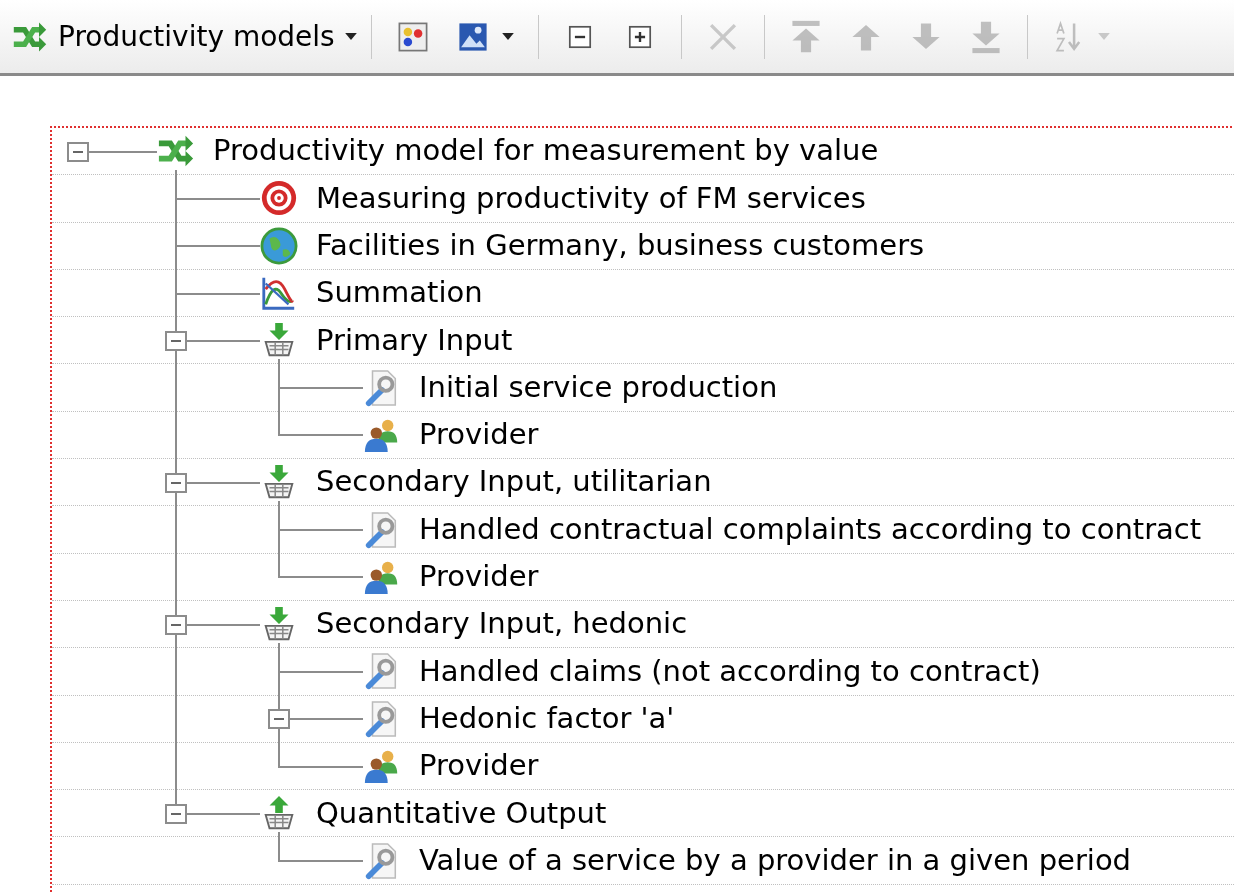 This screenshot has width=1234, height=893. What do you see at coordinates (810, 529) in the screenshot?
I see `tree-item-label: Handled contractual complaints according to contract` at bounding box center [810, 529].